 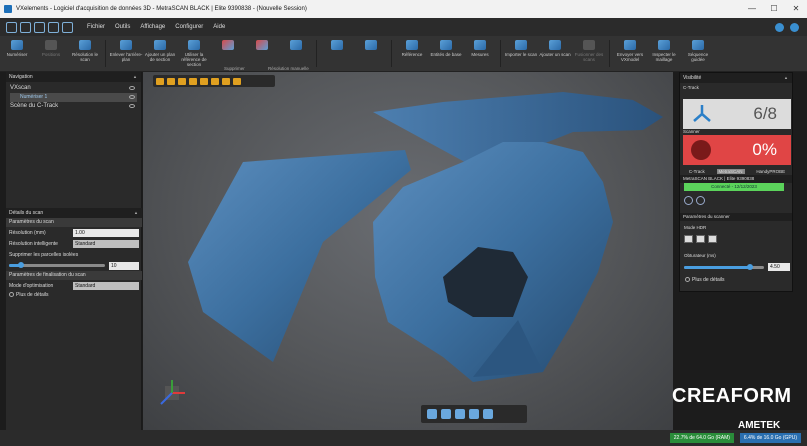 What do you see at coordinates (474, 414) in the screenshot?
I see `shading-icon` at bounding box center [474, 414].